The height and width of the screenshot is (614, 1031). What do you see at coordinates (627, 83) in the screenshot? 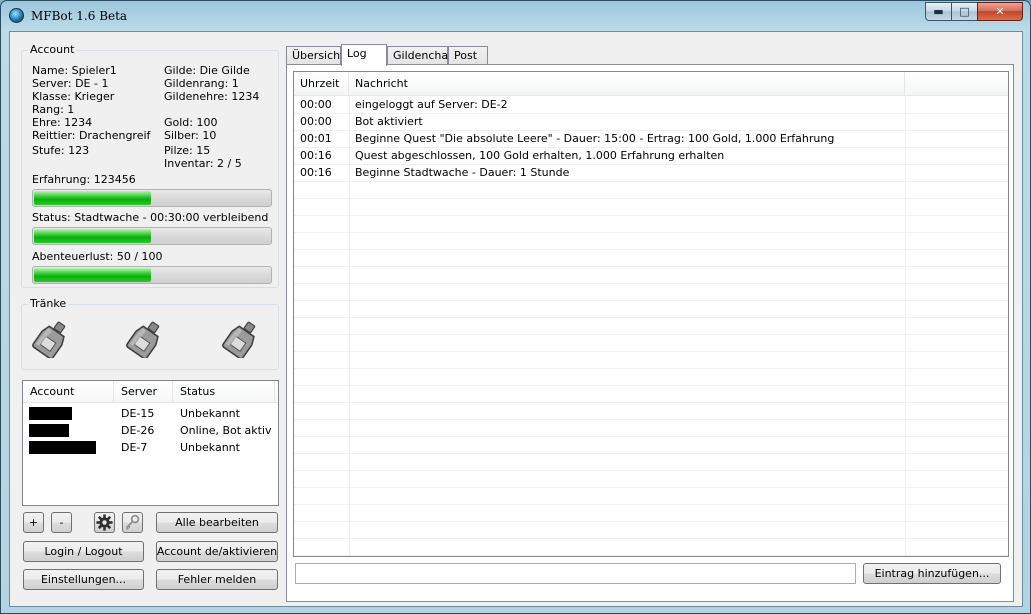
I see `column-header-message: Nachricht` at bounding box center [627, 83].